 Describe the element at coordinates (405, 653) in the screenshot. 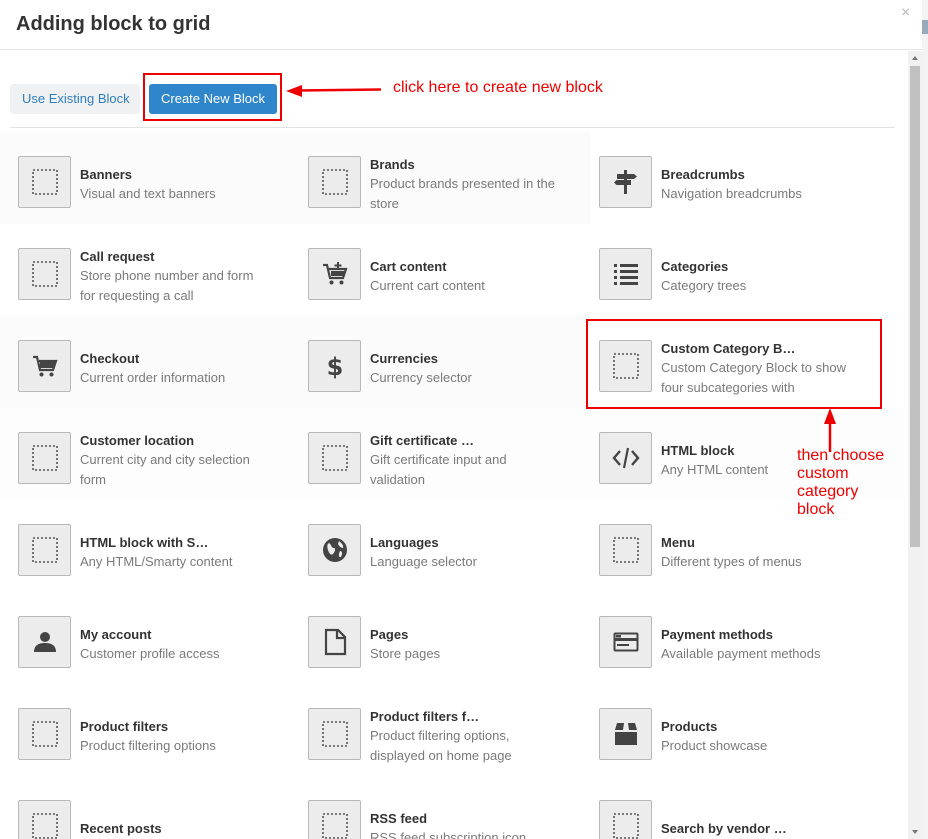

I see `block-description: Store pages` at that location.